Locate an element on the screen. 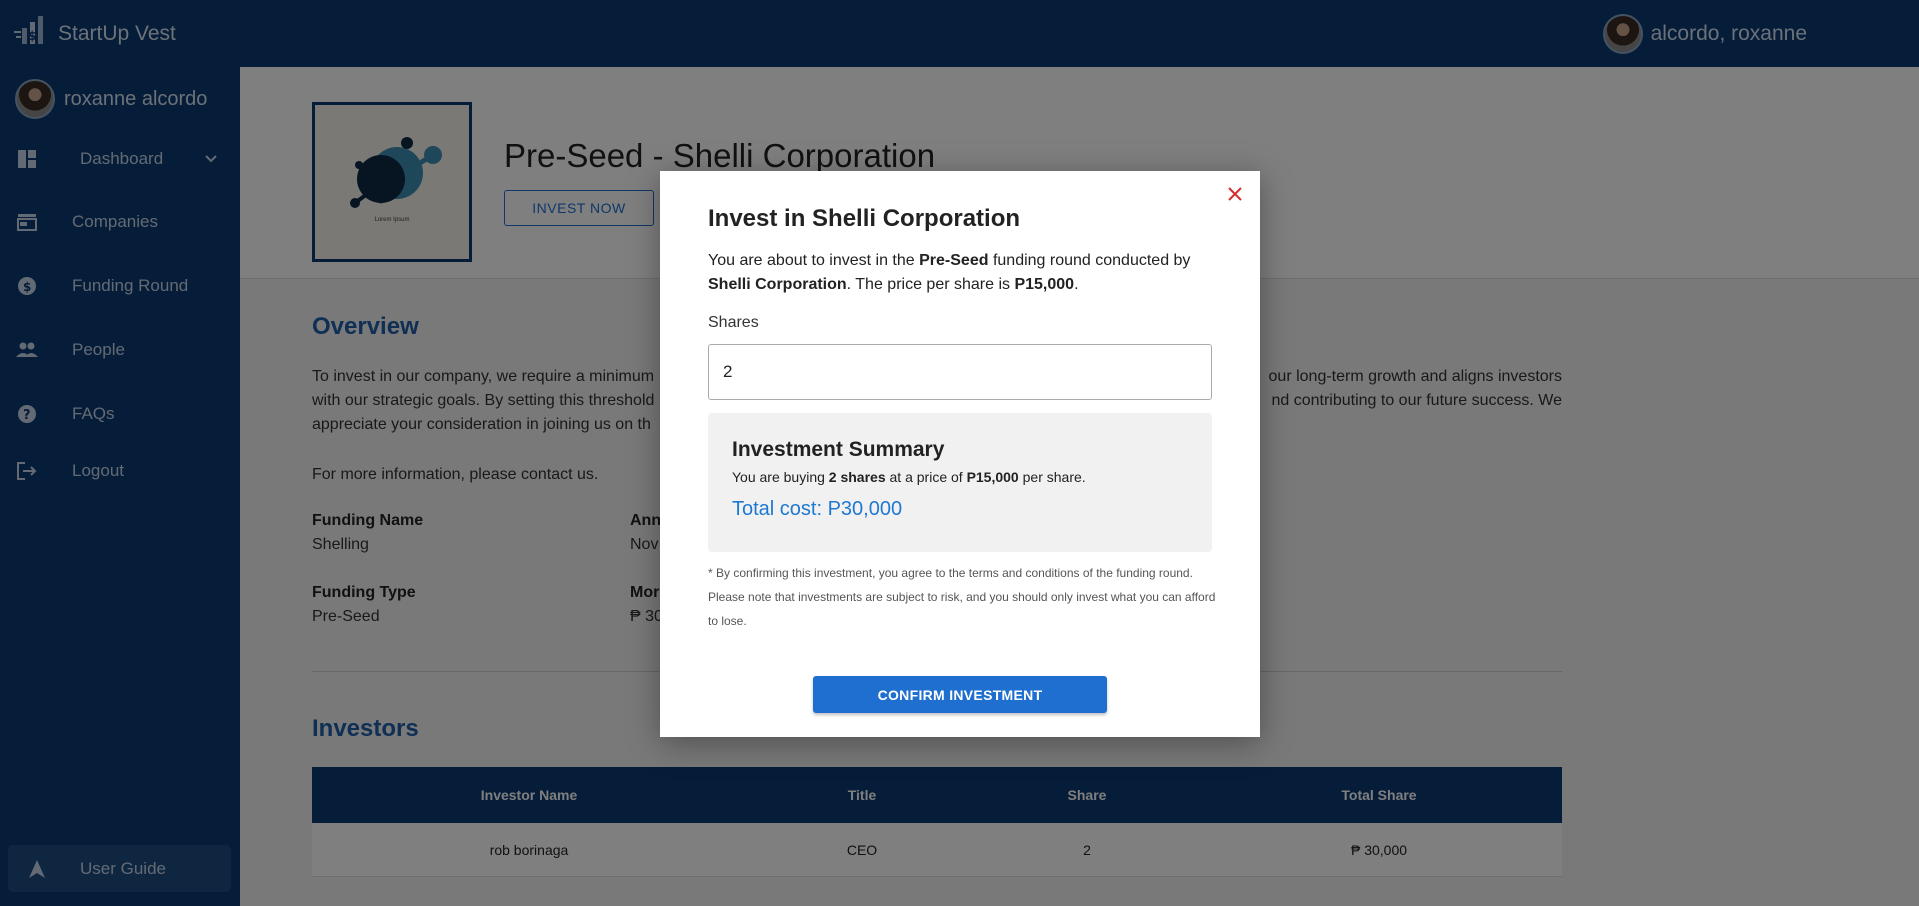 This screenshot has height=906, width=1919. desc-text: . is located at coordinates (1076, 284).